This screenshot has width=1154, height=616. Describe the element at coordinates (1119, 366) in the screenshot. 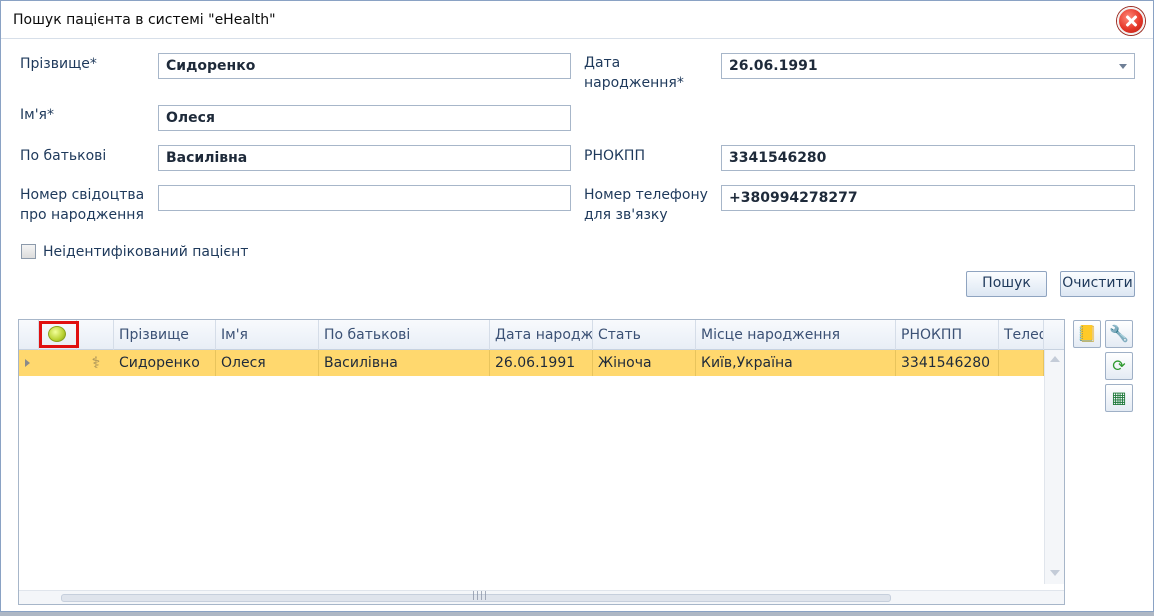

I see `refresh-icon: ⟳` at that location.